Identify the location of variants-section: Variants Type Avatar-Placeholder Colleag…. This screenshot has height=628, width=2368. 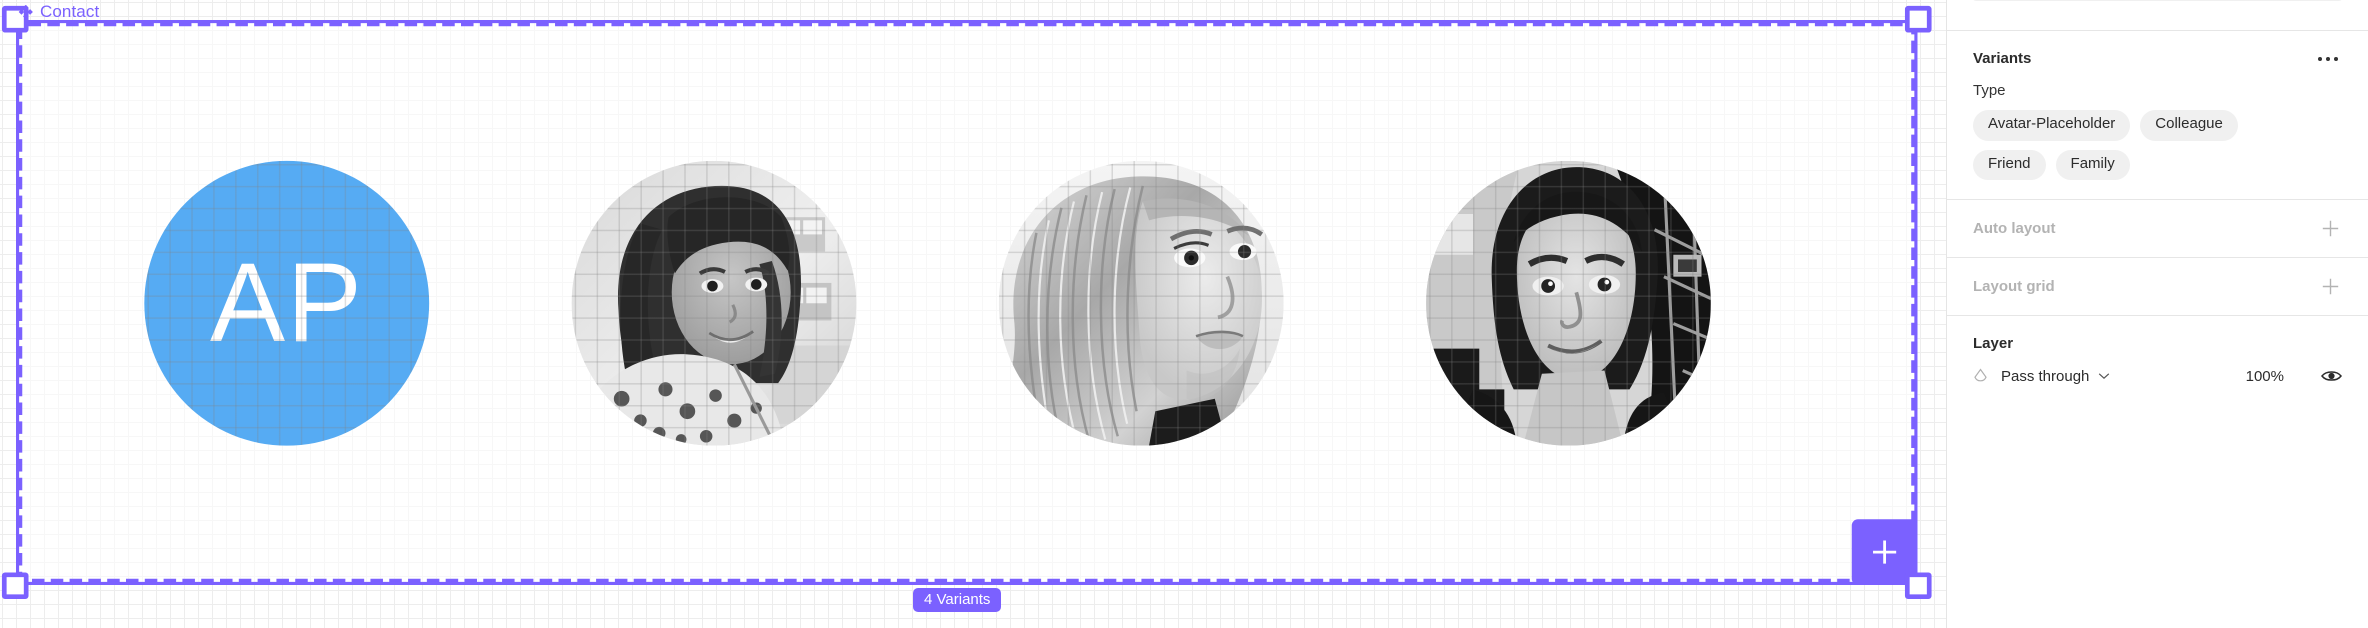
(2157, 114).